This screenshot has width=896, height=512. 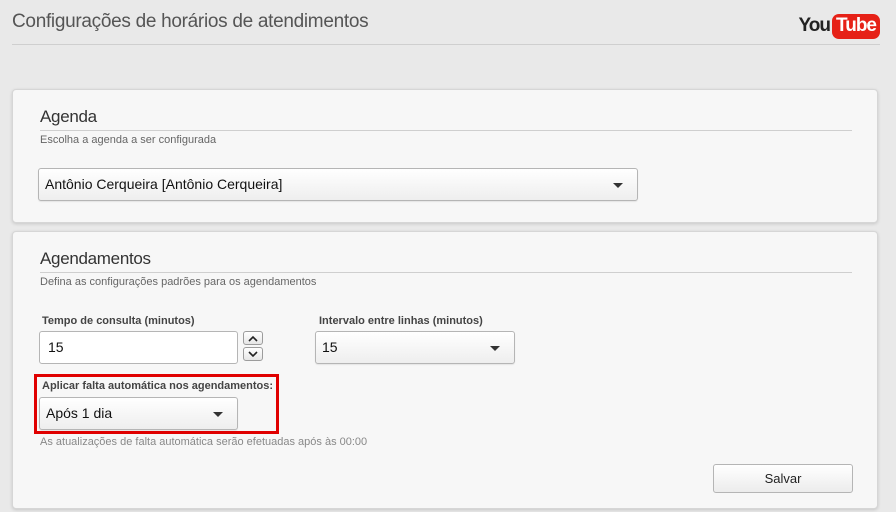 What do you see at coordinates (128, 140) in the screenshot?
I see `agenda-card-subtitle: Escolha a agenda a ser configurada` at bounding box center [128, 140].